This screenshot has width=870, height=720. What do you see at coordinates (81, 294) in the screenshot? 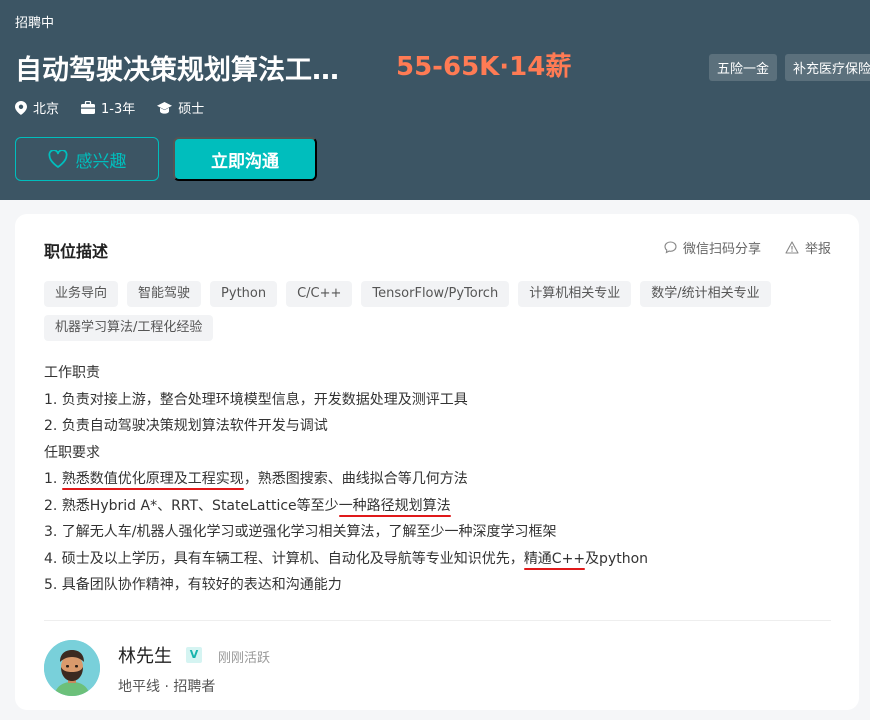
I see `skill-tag: 业务导向` at bounding box center [81, 294].